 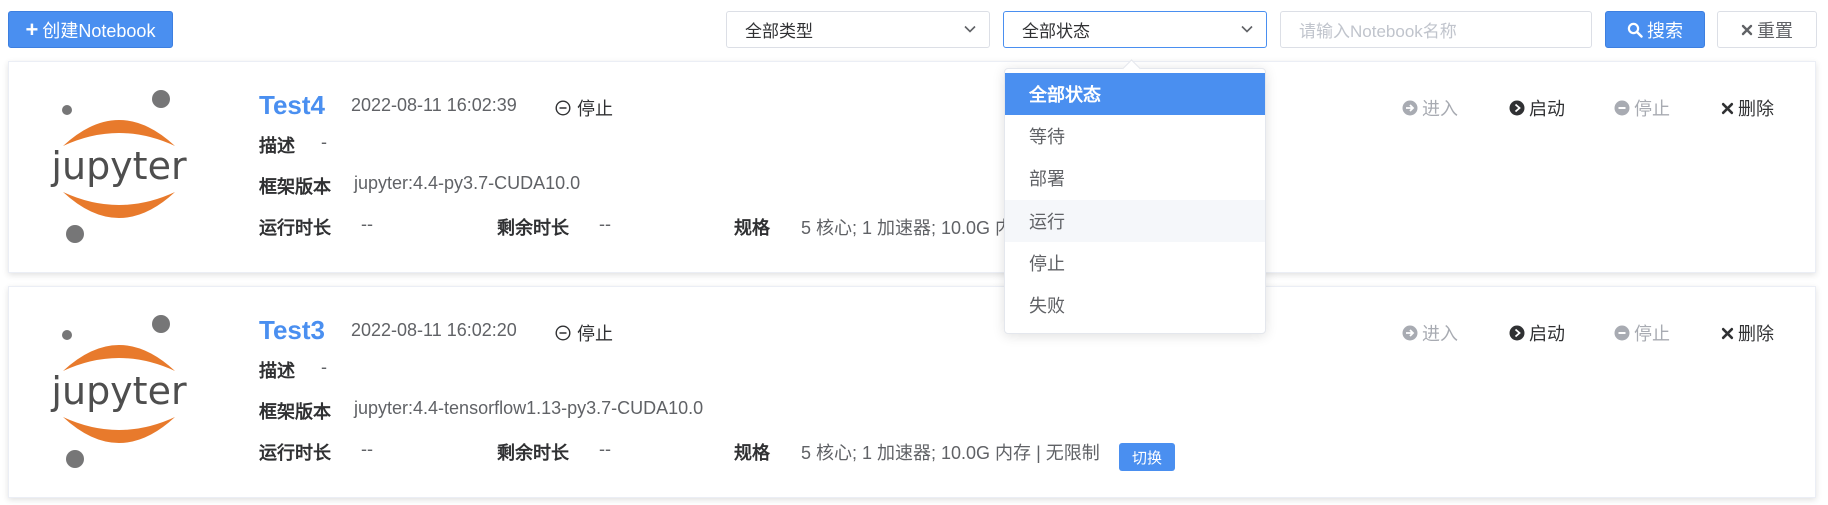 I want to click on search-label: 搜索, so click(x=1665, y=30).